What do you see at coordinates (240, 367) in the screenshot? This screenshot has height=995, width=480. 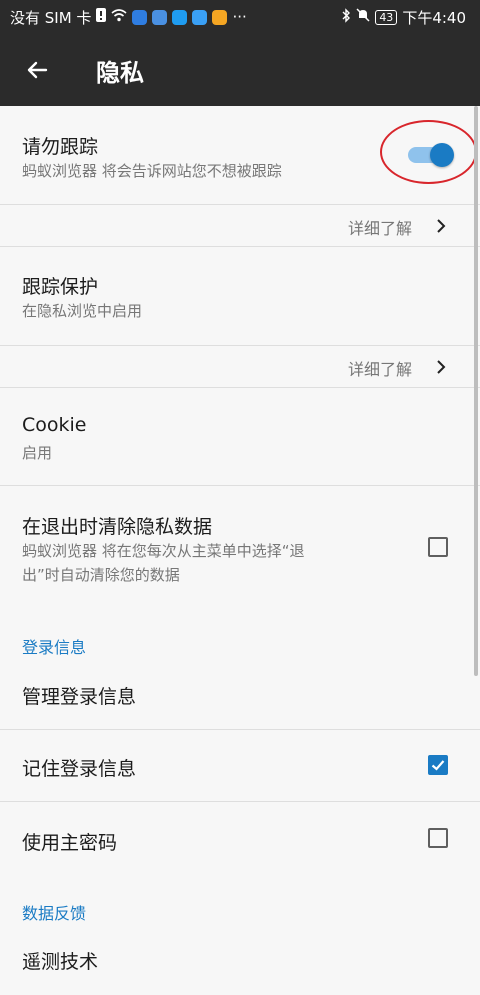 I see `learn-more-row-tracking: 详细了解` at bounding box center [240, 367].